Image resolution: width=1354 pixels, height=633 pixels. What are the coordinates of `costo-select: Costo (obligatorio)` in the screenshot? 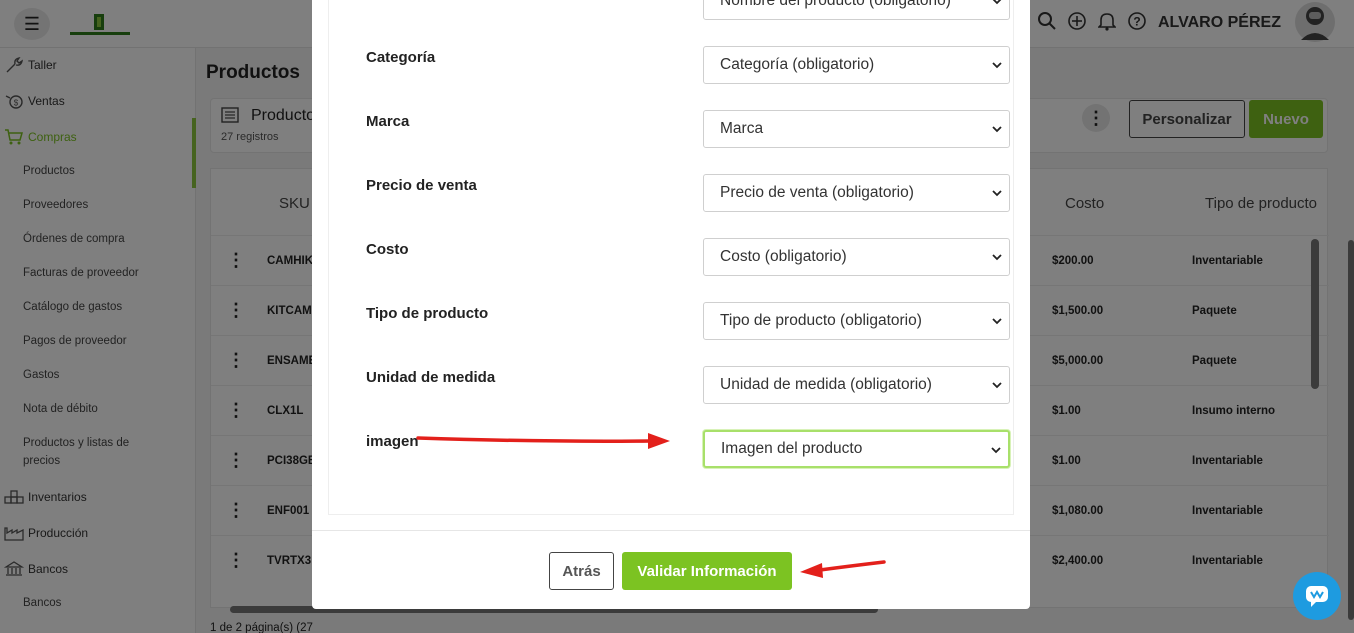 It's located at (856, 257).